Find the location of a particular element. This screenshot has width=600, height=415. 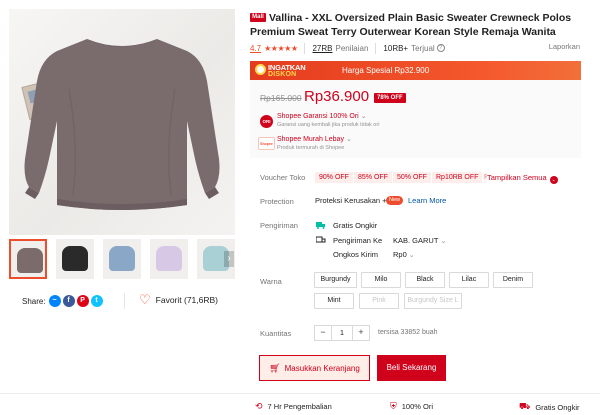

color-option-denim: Denim is located at coordinates (513, 280).